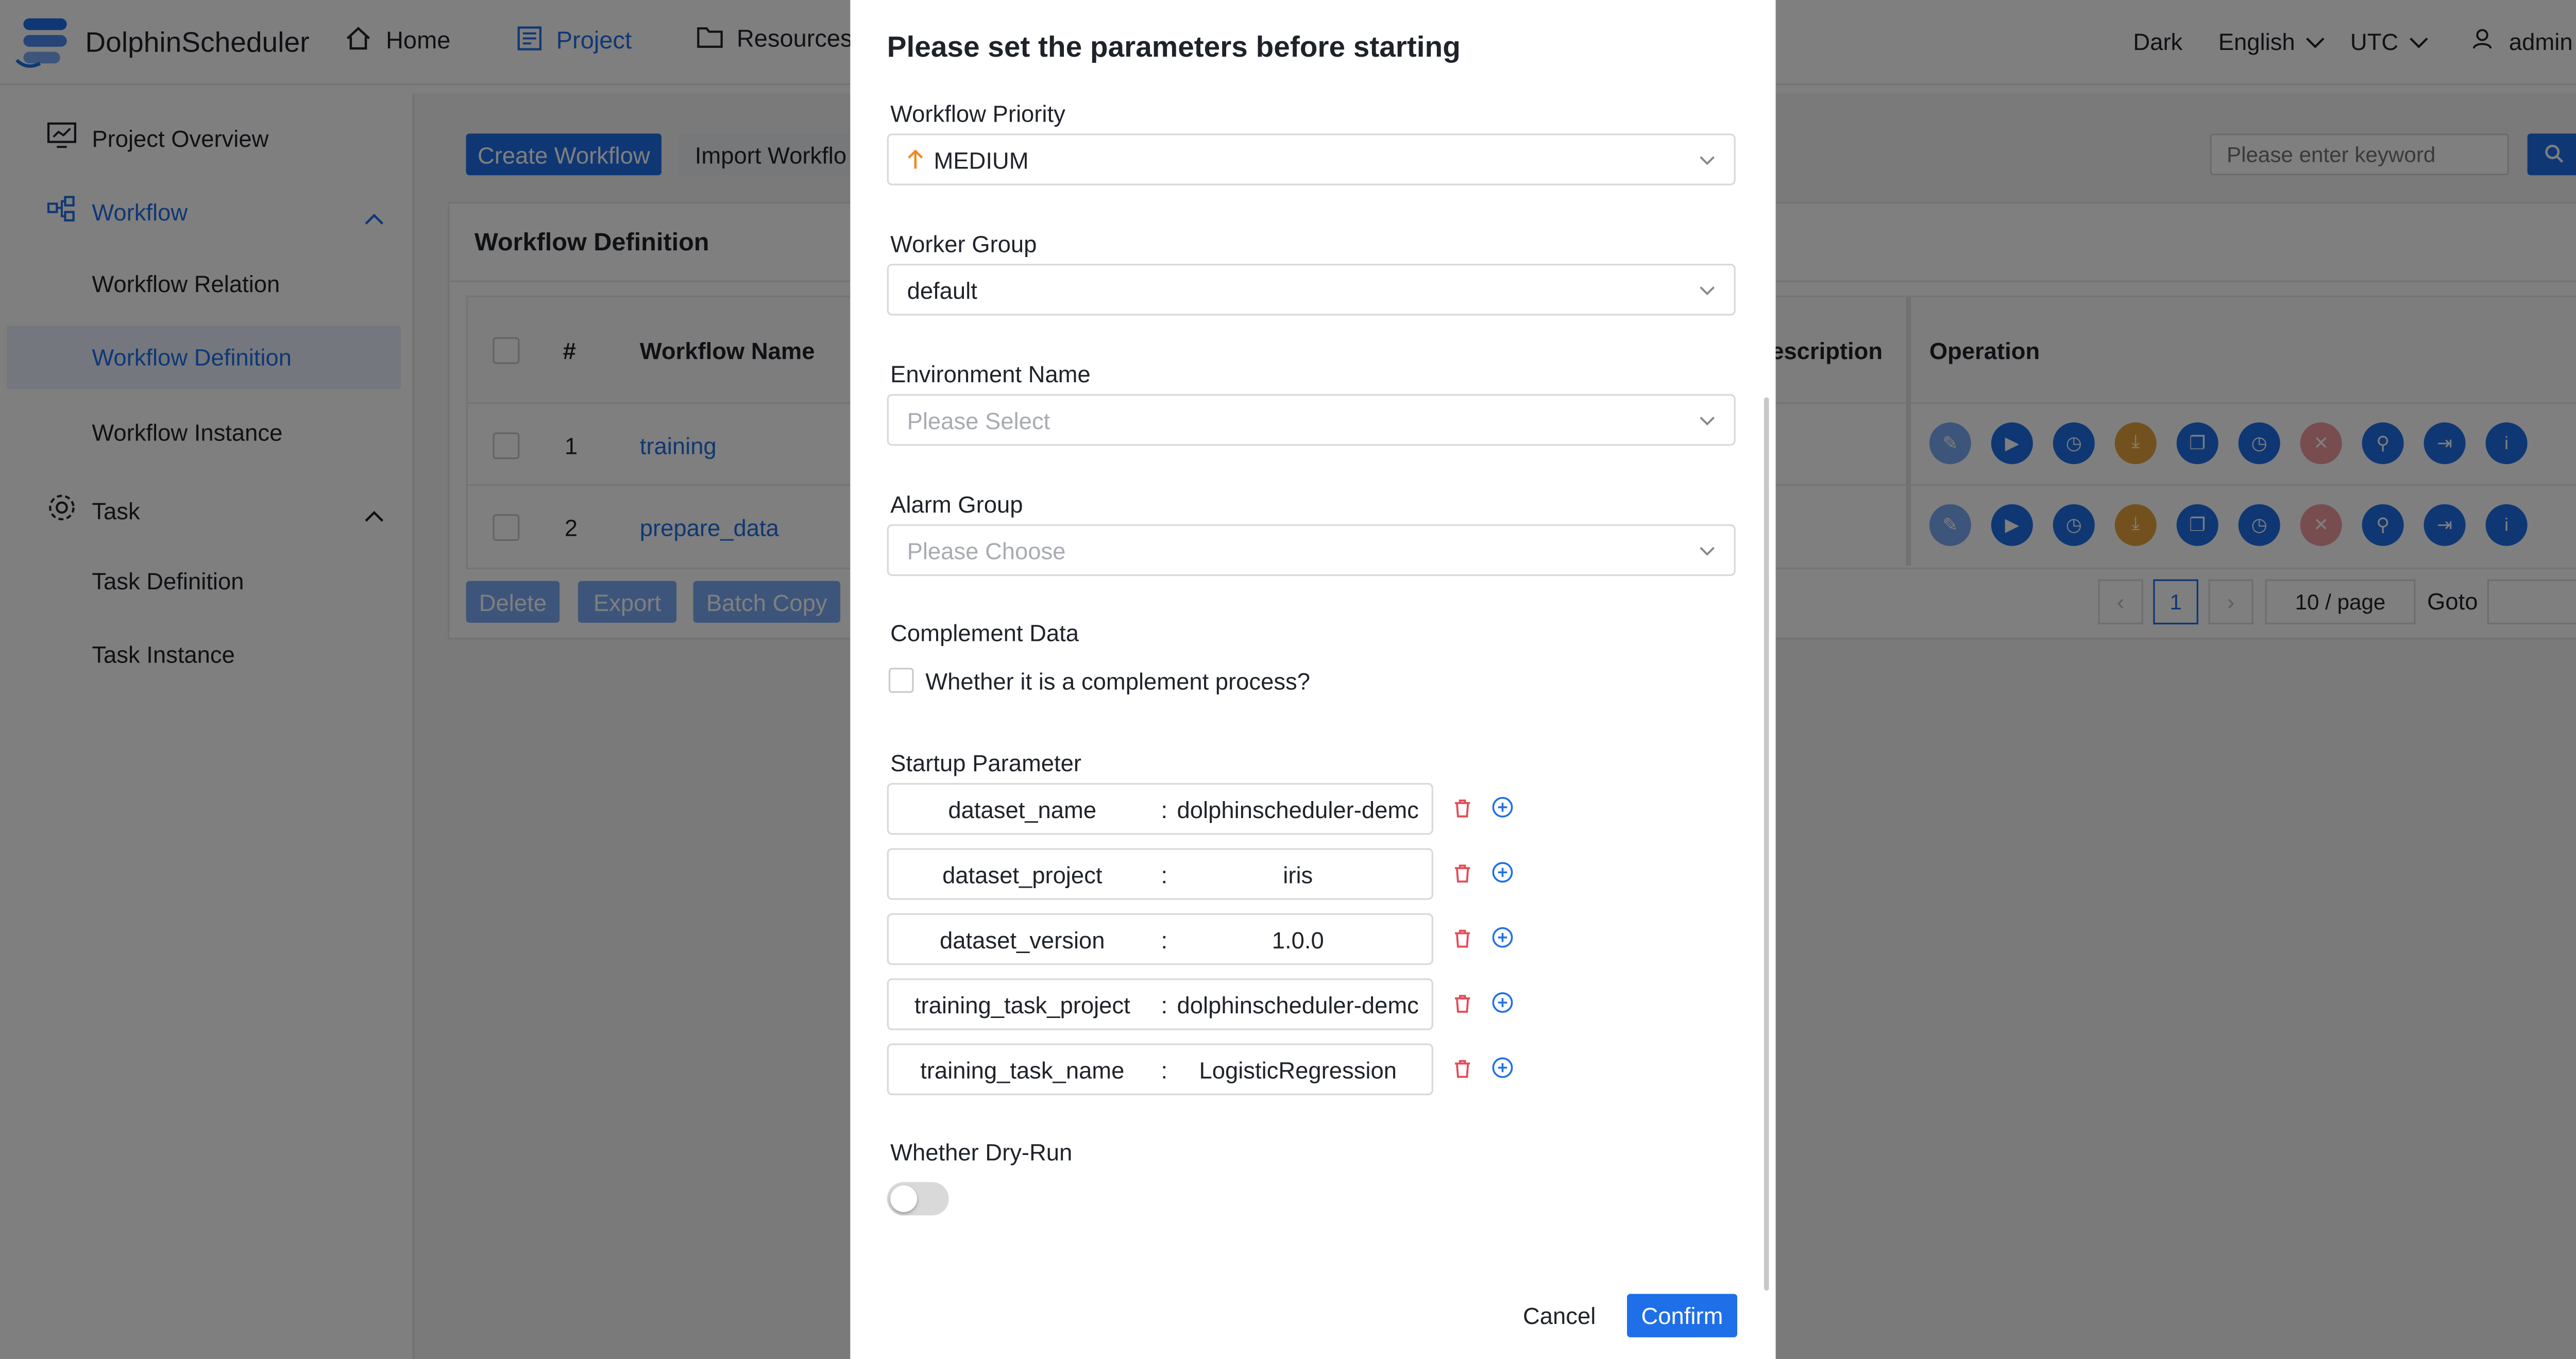  What do you see at coordinates (984, 633) in the screenshot?
I see `complement-label: Complement Data` at bounding box center [984, 633].